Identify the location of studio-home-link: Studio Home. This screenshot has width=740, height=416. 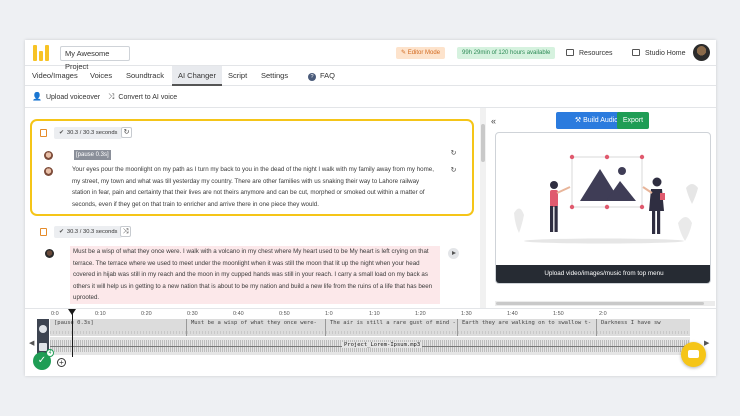
(658, 53).